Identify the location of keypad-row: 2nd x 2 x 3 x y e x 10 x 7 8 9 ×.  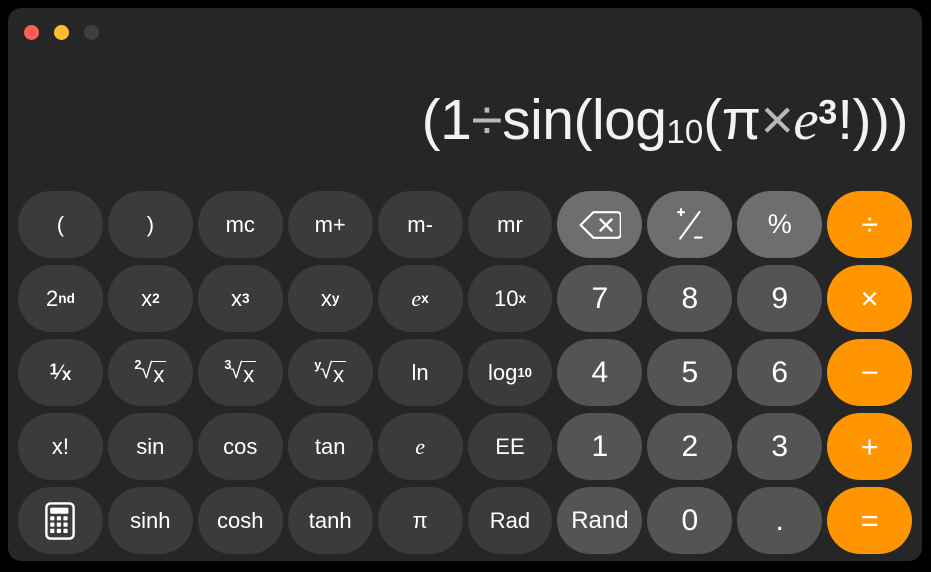
(465, 298).